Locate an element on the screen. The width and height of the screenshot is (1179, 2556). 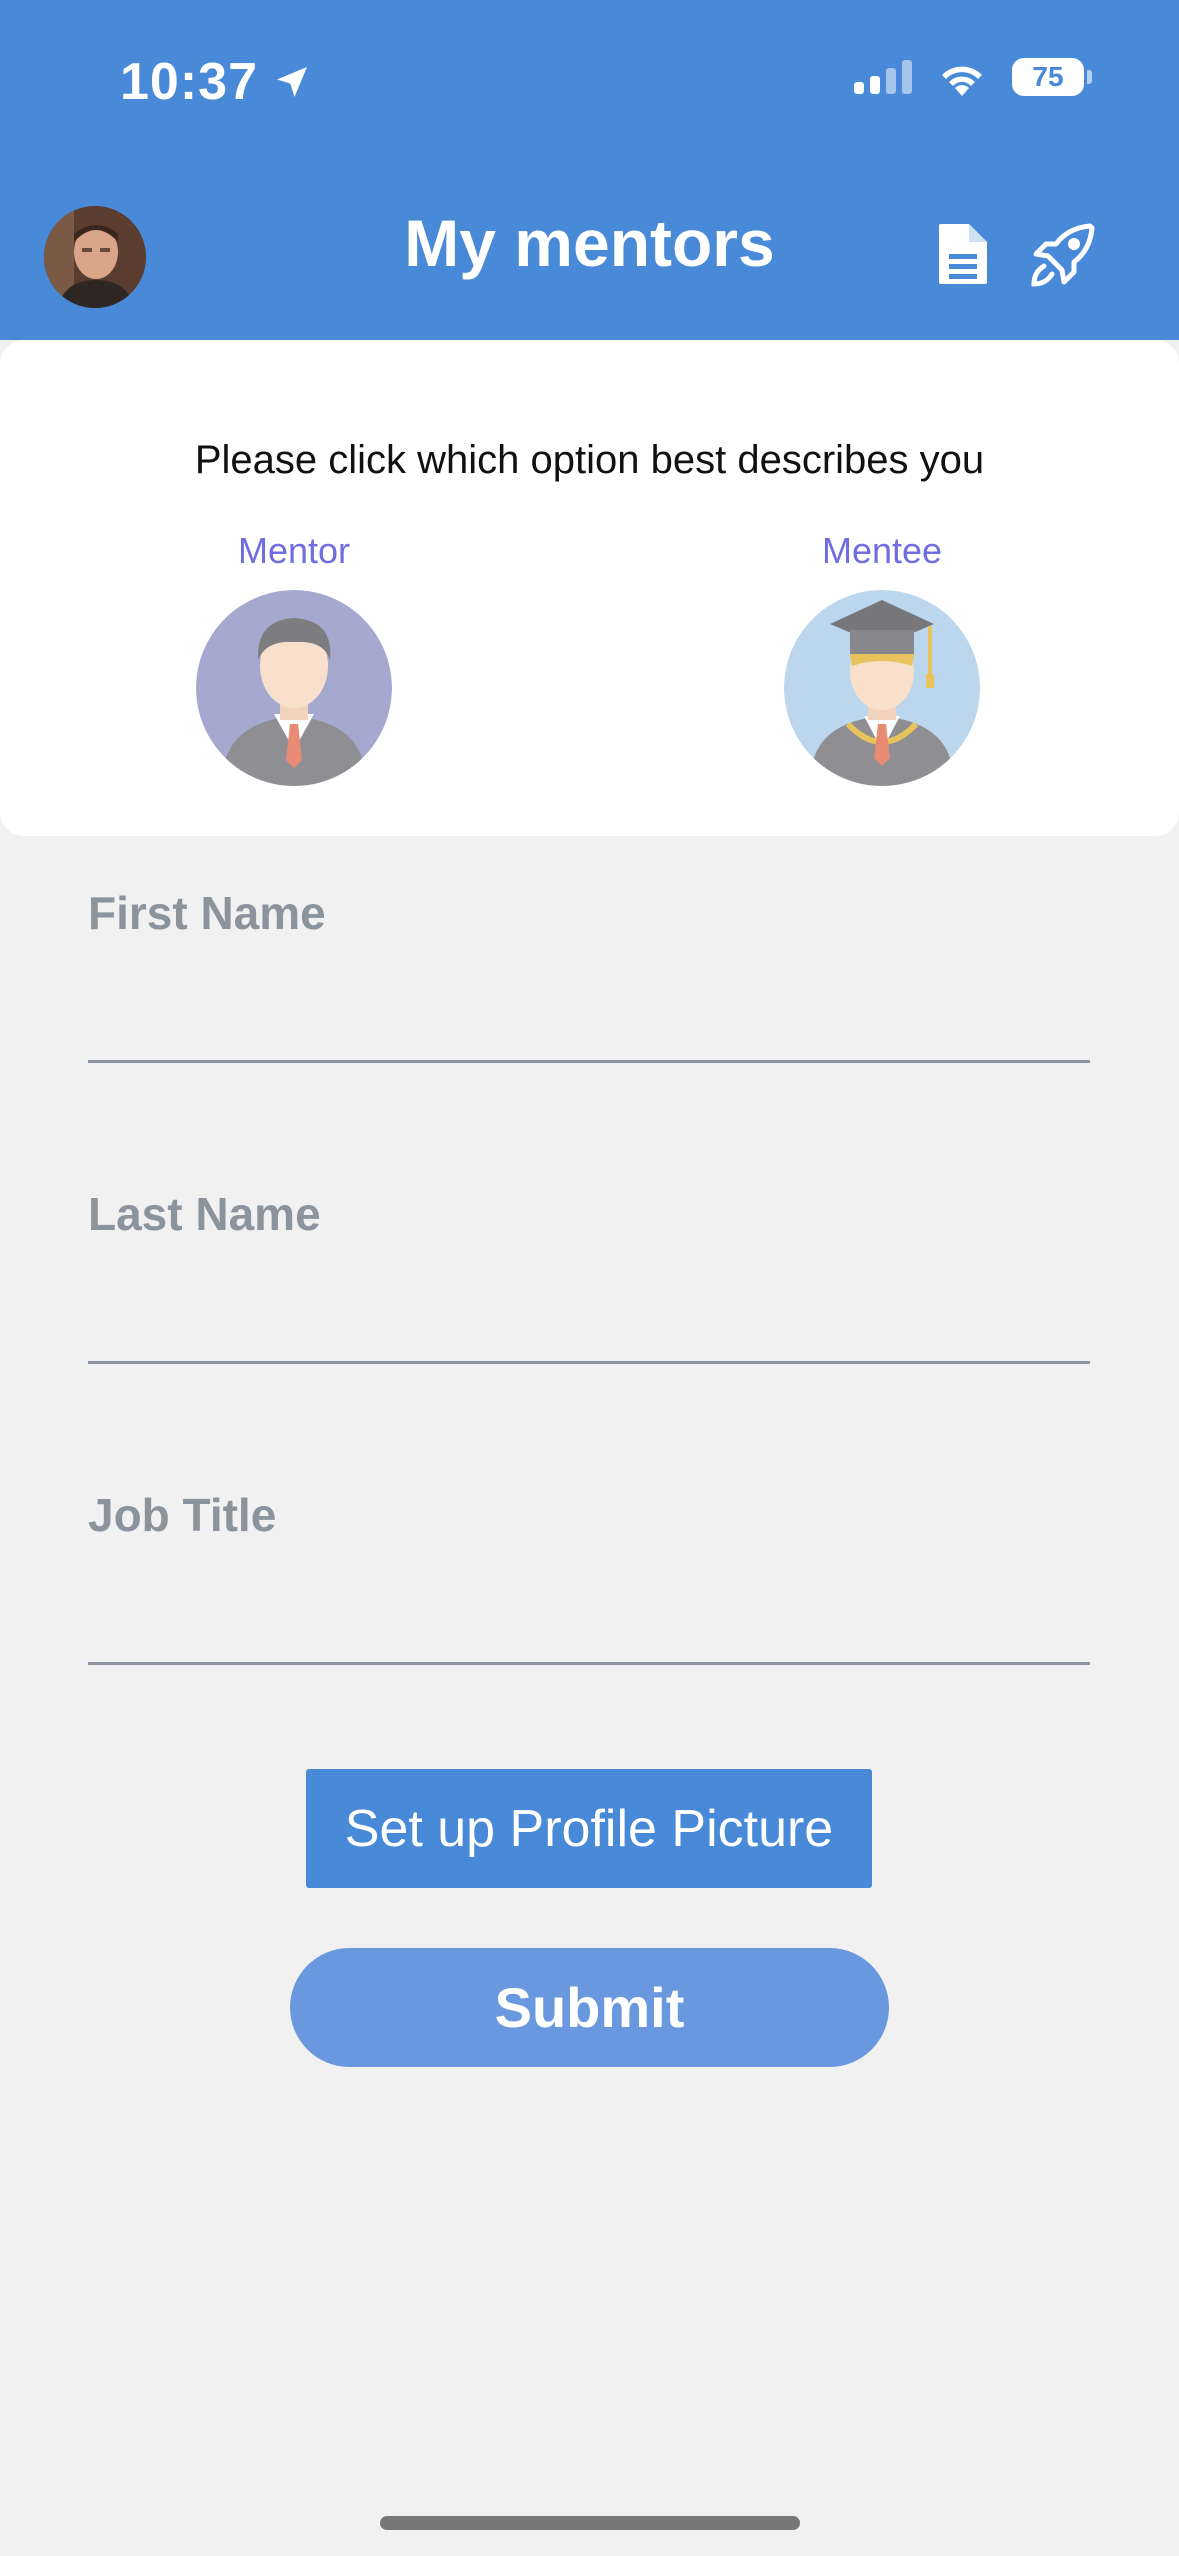
submit-button: Submit is located at coordinates (589, 2007).